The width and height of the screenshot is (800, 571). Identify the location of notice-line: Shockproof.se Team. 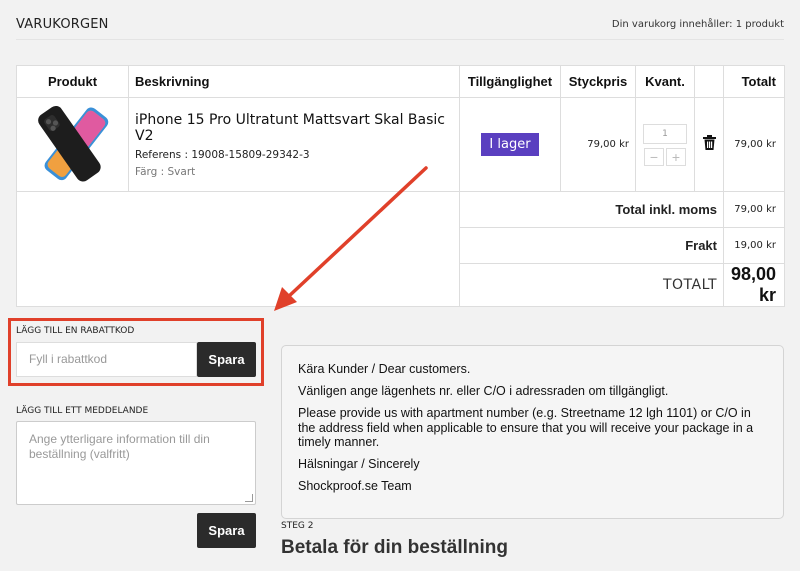
(355, 486).